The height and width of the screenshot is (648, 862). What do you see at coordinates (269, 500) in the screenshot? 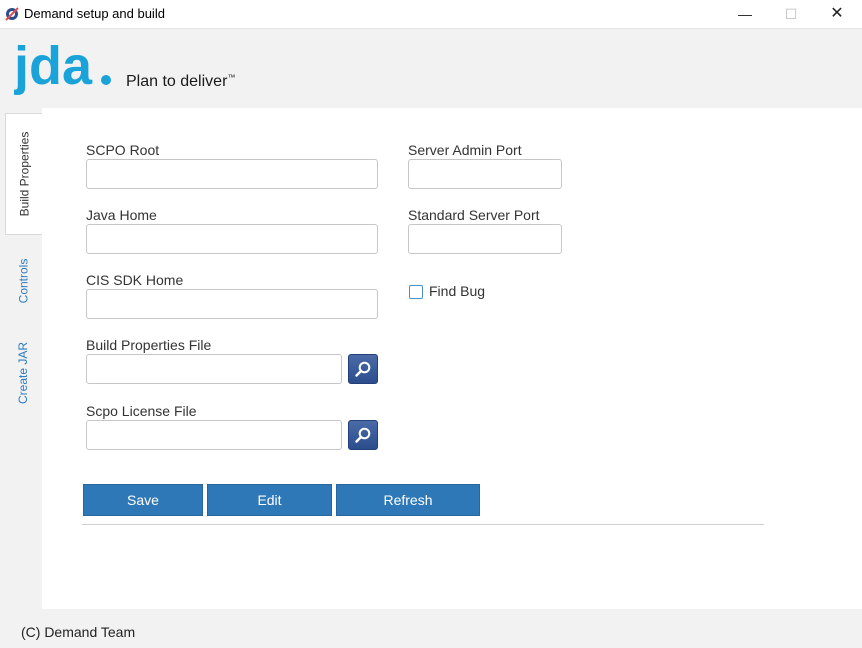
I see `edit-button: Edit` at bounding box center [269, 500].